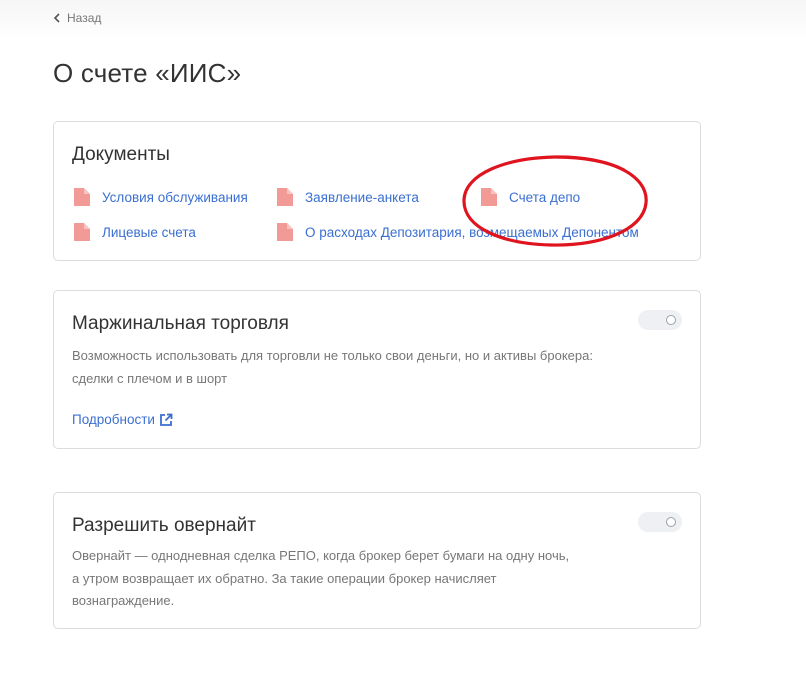 This screenshot has width=806, height=677. I want to click on overnight-toggle, so click(660, 522).